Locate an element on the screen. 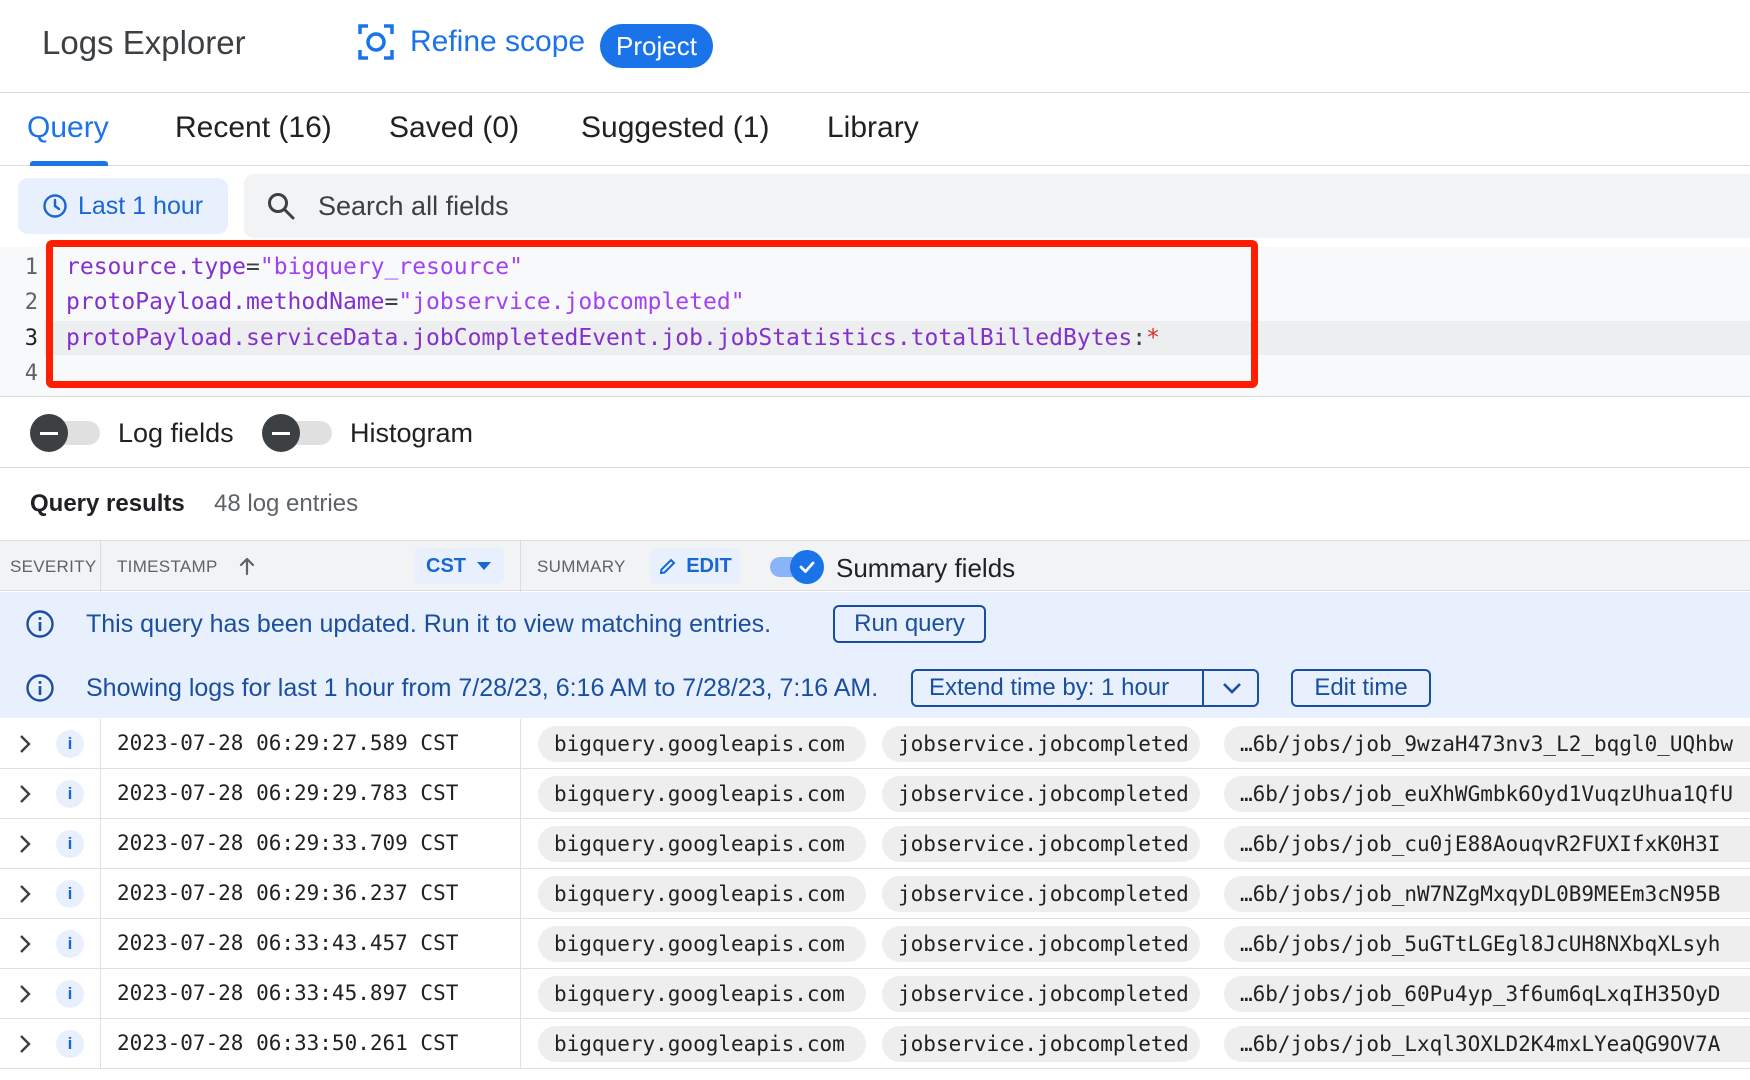 The width and height of the screenshot is (1750, 1080). edit-time-button: Edit time is located at coordinates (1361, 688).